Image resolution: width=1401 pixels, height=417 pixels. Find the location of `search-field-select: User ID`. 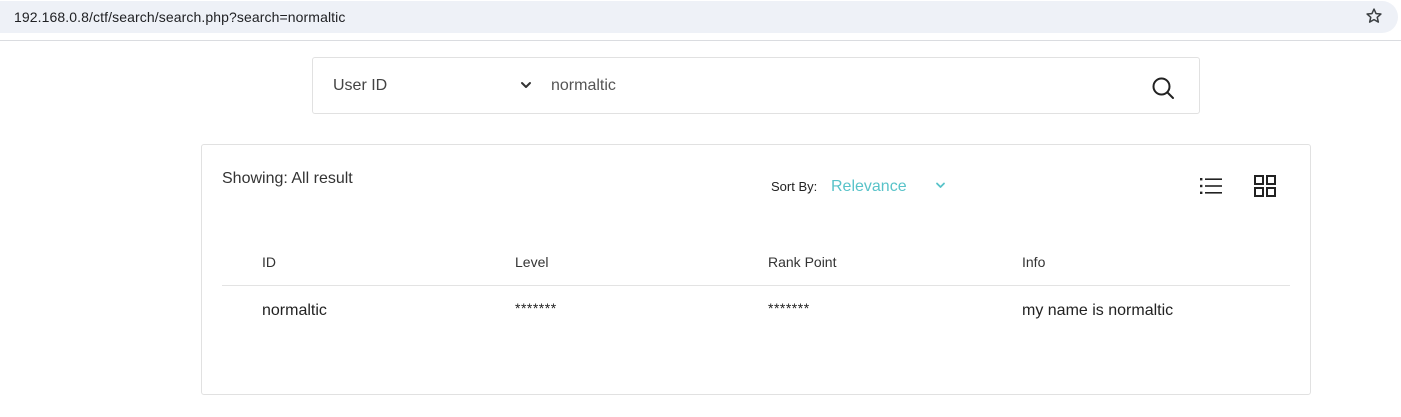

search-field-select: User ID is located at coordinates (360, 86).